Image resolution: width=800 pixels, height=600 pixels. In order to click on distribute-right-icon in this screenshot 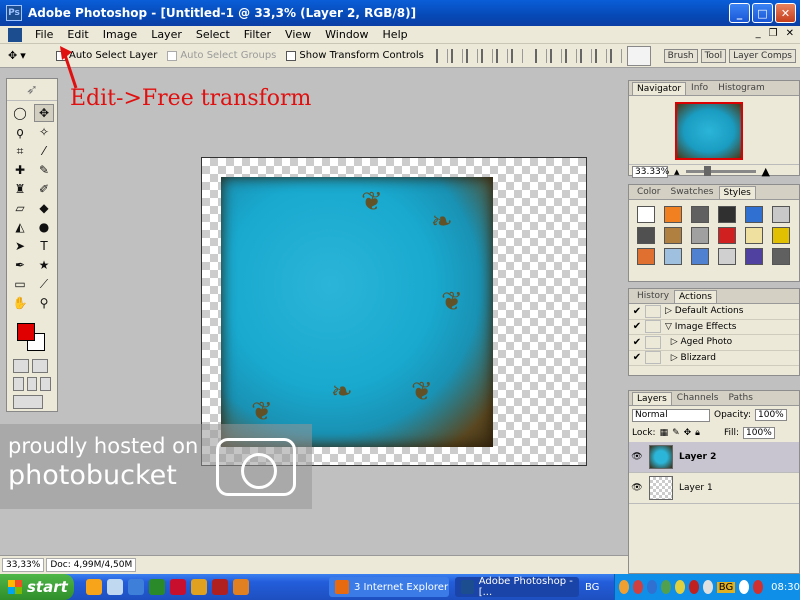, I will do `click(615, 55)`.